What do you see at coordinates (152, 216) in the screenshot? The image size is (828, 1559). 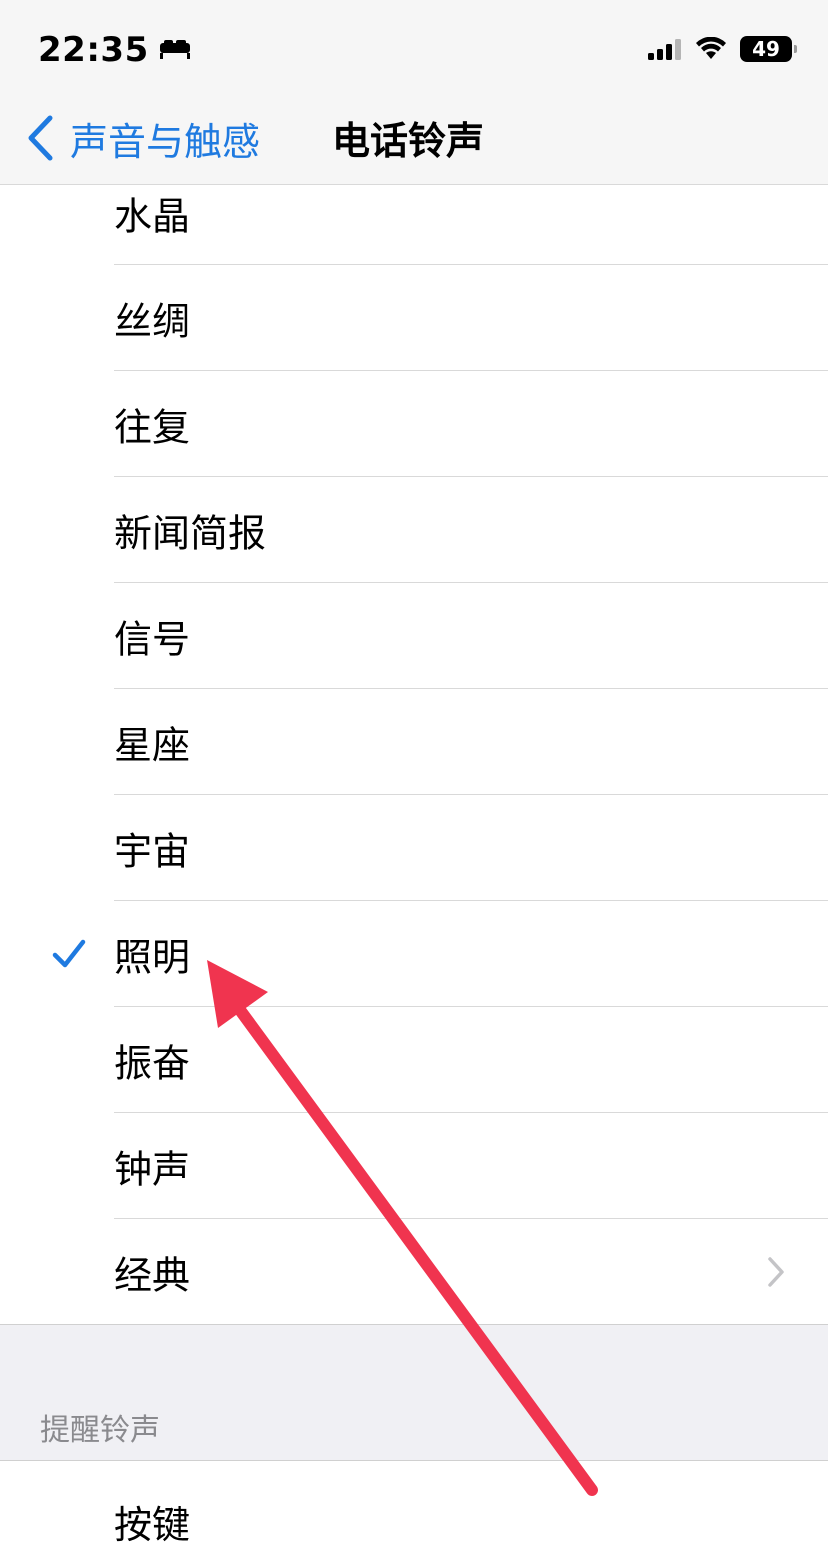 I see `ringtone-label: 水晶` at bounding box center [152, 216].